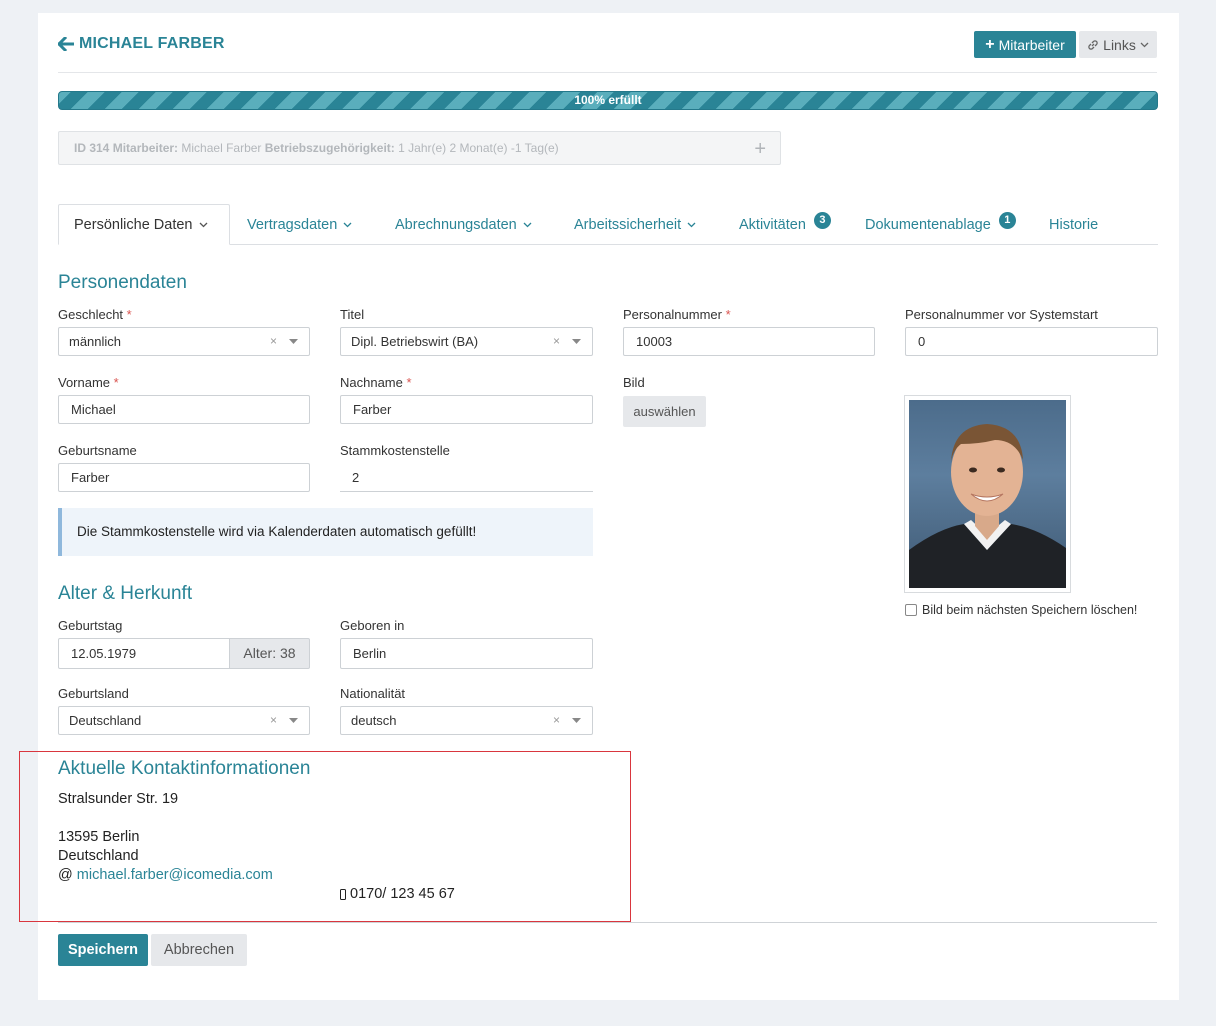  Describe the element at coordinates (372, 625) in the screenshot. I see `geboren-in-label: Geboren in` at that location.